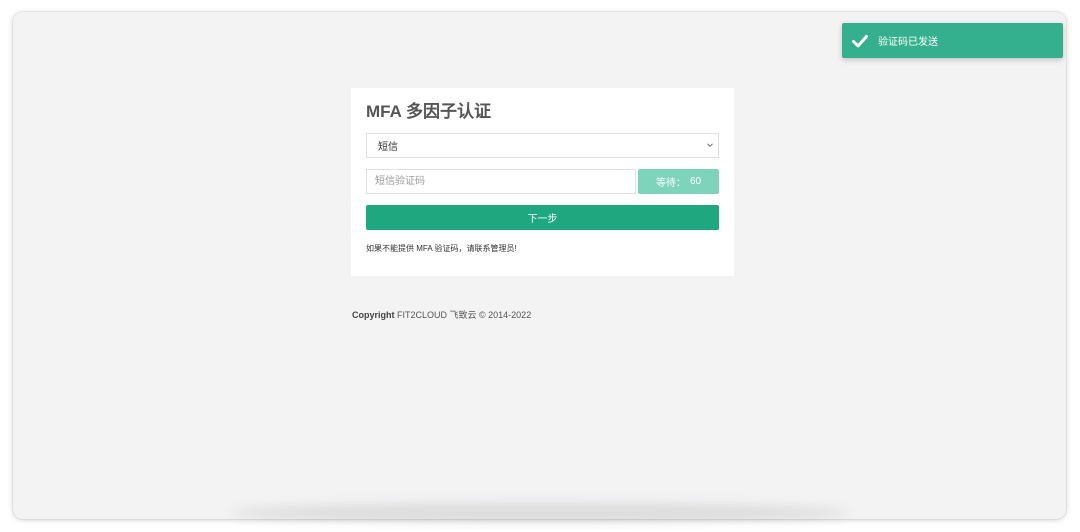  Describe the element at coordinates (670, 183) in the screenshot. I see `wait-label: 等待：` at that location.